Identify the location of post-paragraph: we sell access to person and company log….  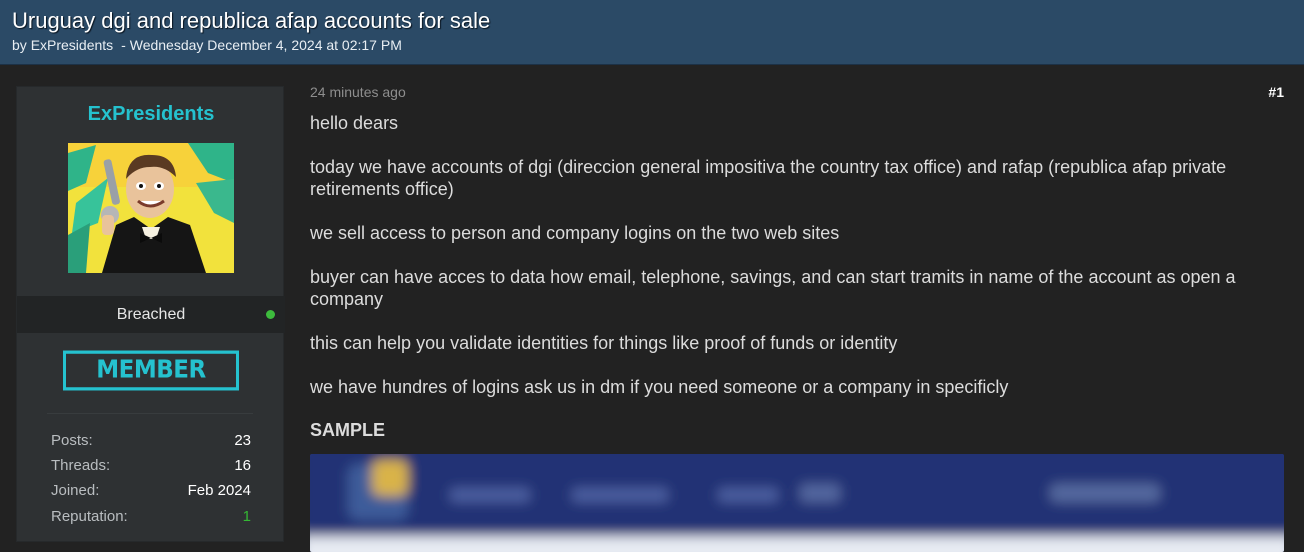
(575, 233).